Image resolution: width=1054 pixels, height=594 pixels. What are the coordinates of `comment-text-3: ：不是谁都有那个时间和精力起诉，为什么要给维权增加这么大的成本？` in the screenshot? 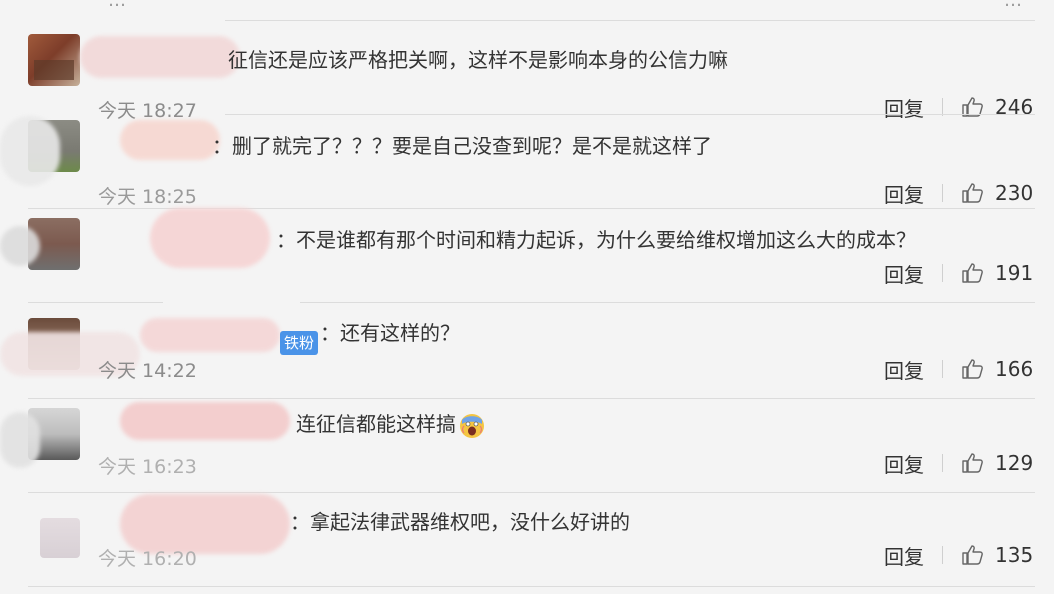 It's located at (596, 240).